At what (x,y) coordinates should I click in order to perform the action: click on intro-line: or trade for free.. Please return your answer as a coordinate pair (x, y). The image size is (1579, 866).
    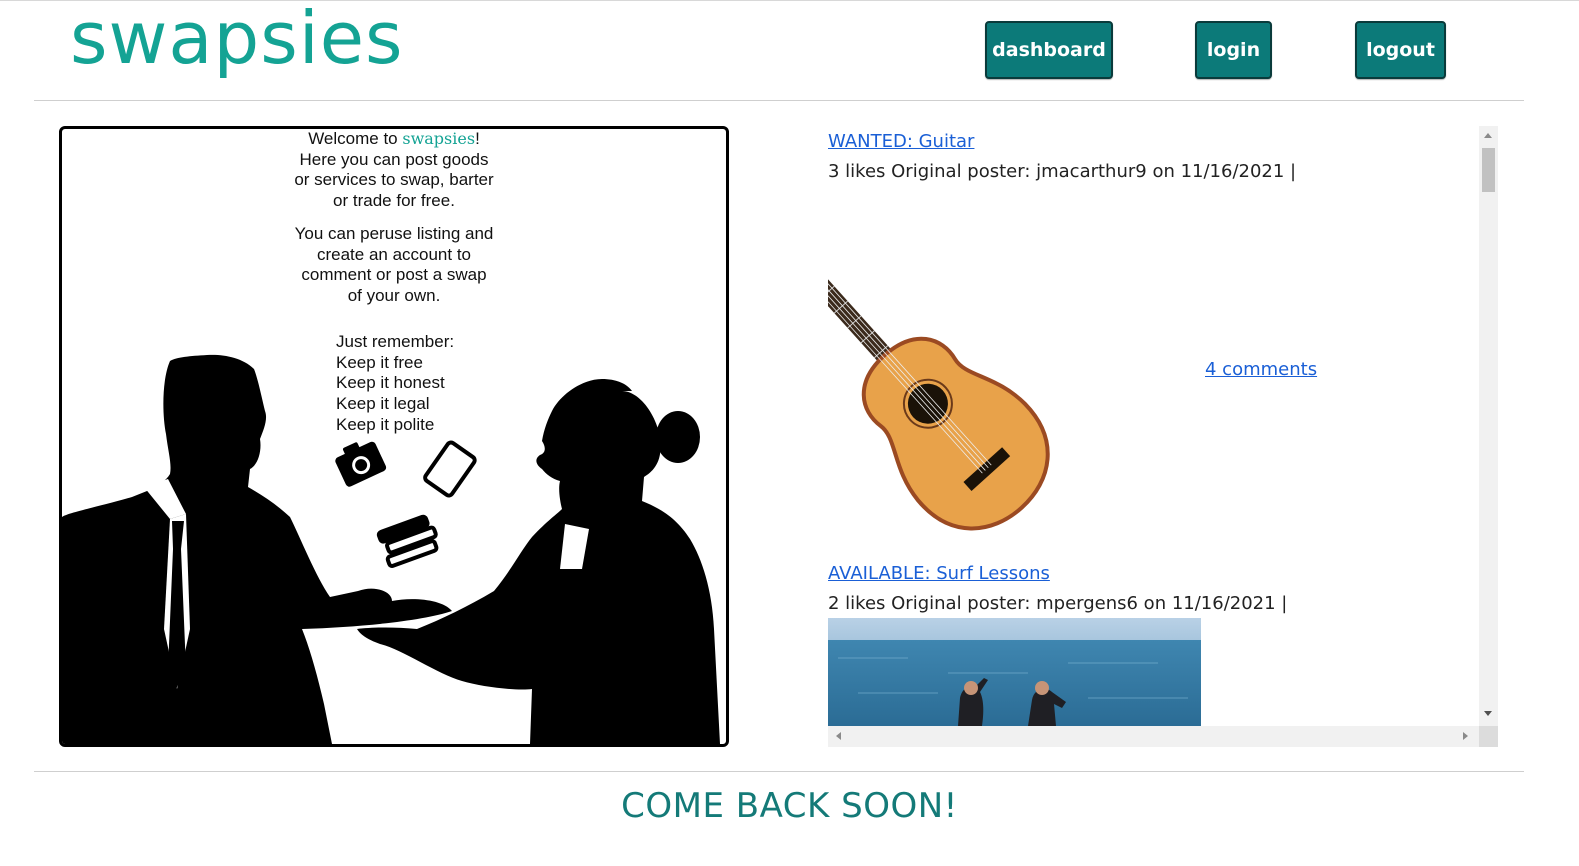
    Looking at the image, I should click on (394, 200).